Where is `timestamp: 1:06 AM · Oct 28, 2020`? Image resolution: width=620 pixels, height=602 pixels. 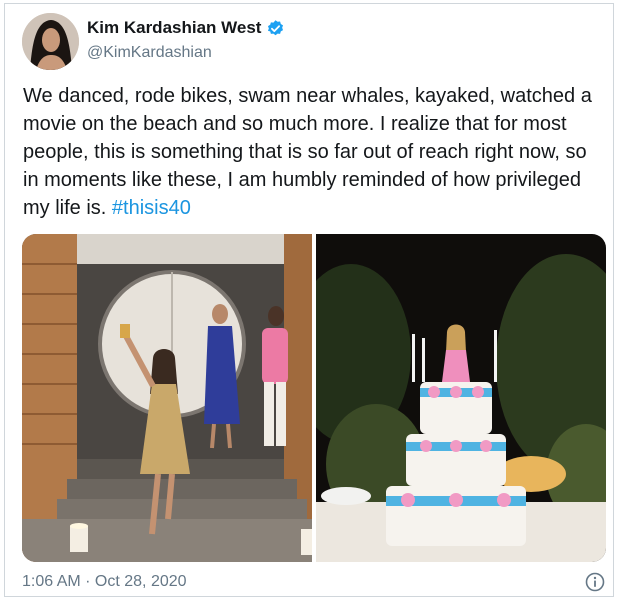 timestamp: 1:06 AM · Oct 28, 2020 is located at coordinates (104, 582).